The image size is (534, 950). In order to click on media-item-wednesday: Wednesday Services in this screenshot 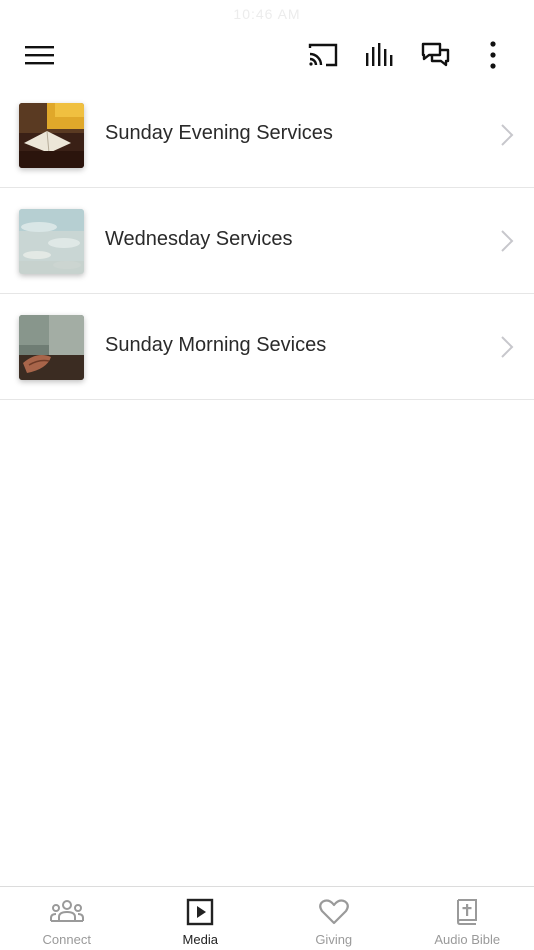, I will do `click(267, 241)`.